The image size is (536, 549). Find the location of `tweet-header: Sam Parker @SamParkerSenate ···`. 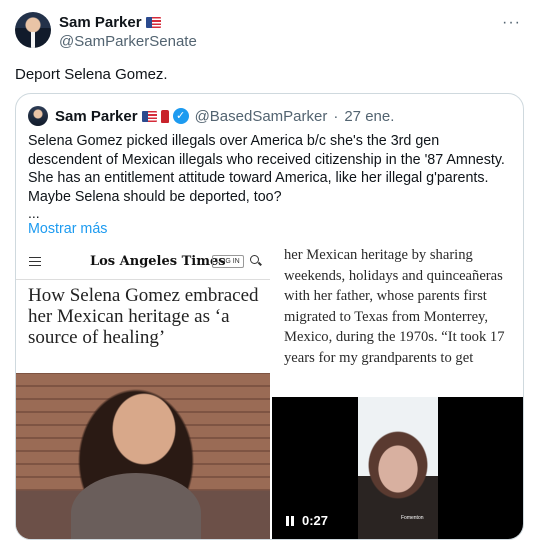

tweet-header: Sam Parker @SamParkerSenate ··· is located at coordinates (270, 32).